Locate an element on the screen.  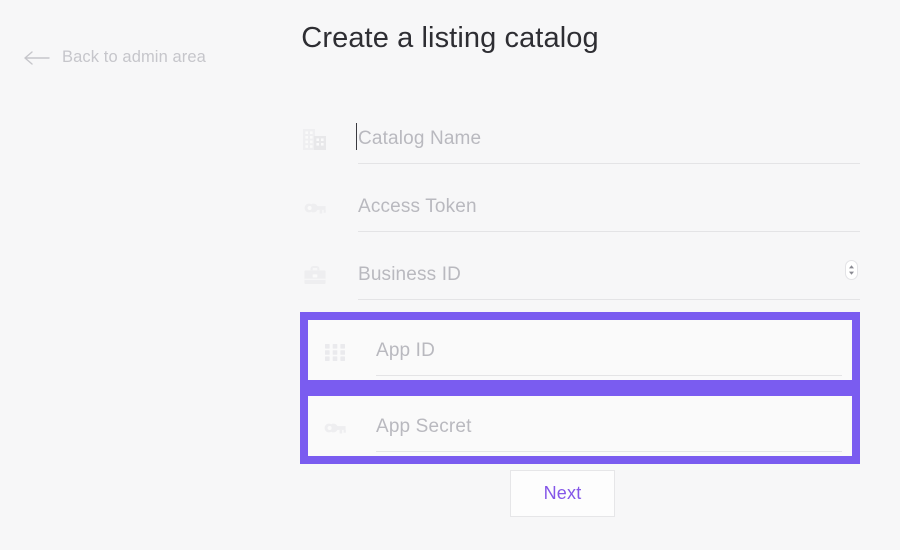
catalog-name-input-area: Catalog Name is located at coordinates (608, 145).